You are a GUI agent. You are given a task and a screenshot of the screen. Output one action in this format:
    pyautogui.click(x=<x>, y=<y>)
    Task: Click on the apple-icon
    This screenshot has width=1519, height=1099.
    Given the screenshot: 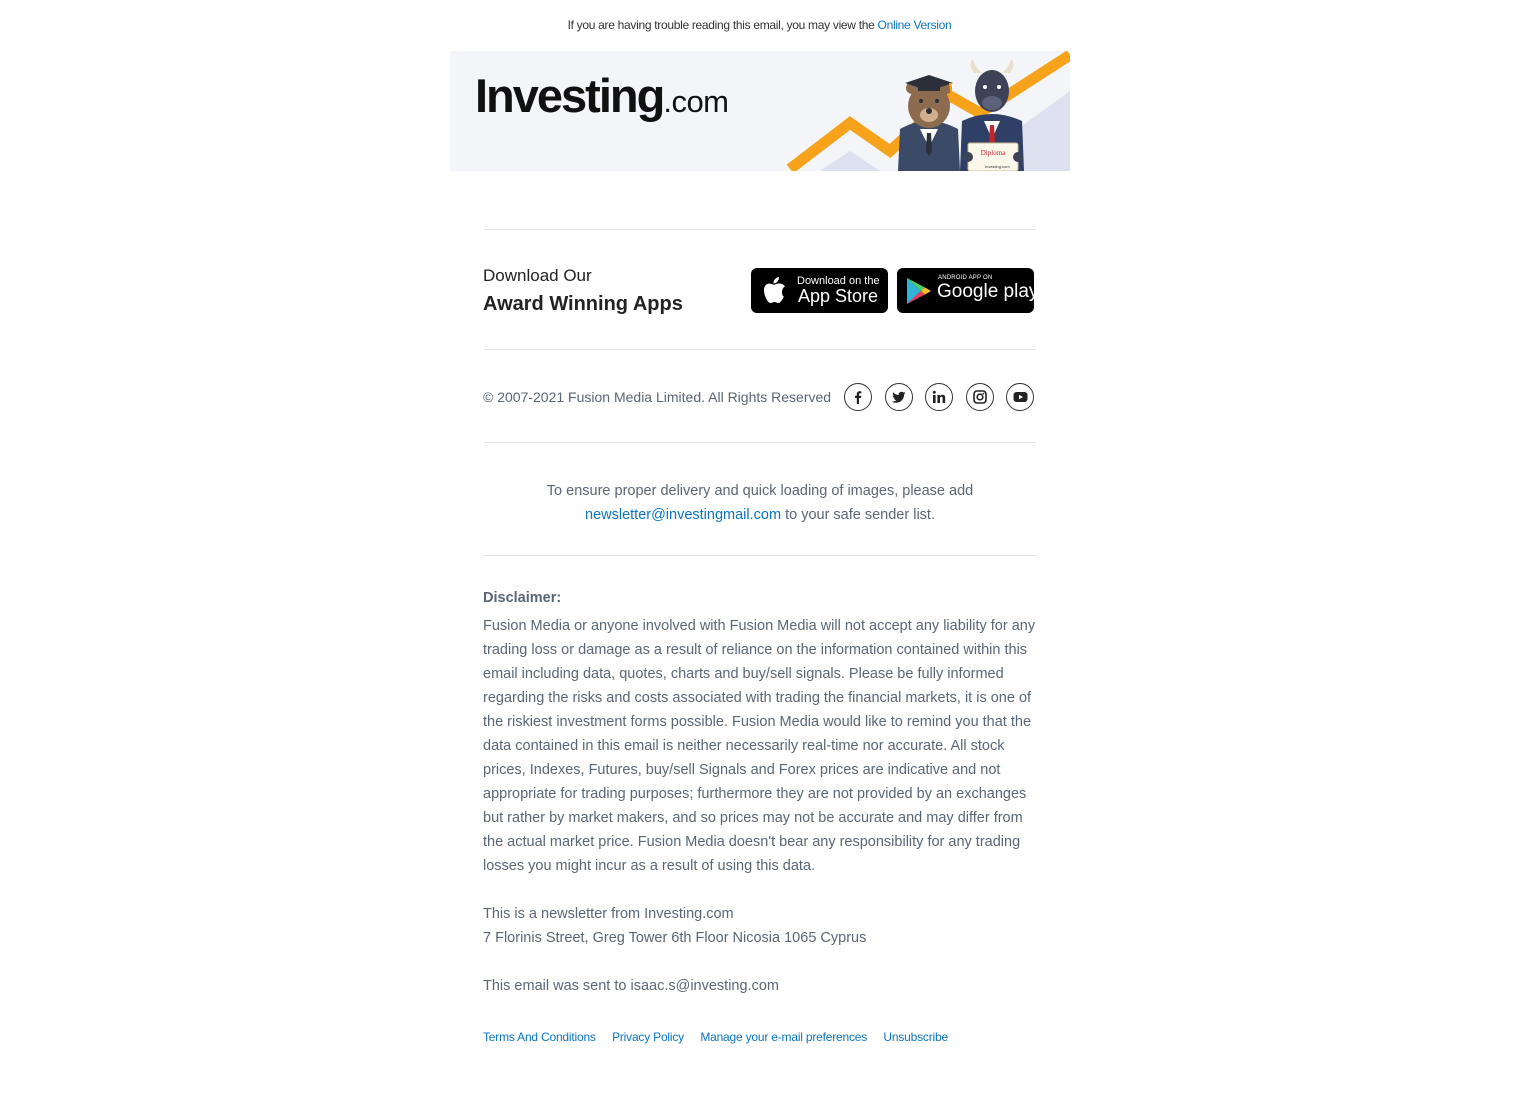 What is the action you would take?
    pyautogui.click(x=774, y=293)
    